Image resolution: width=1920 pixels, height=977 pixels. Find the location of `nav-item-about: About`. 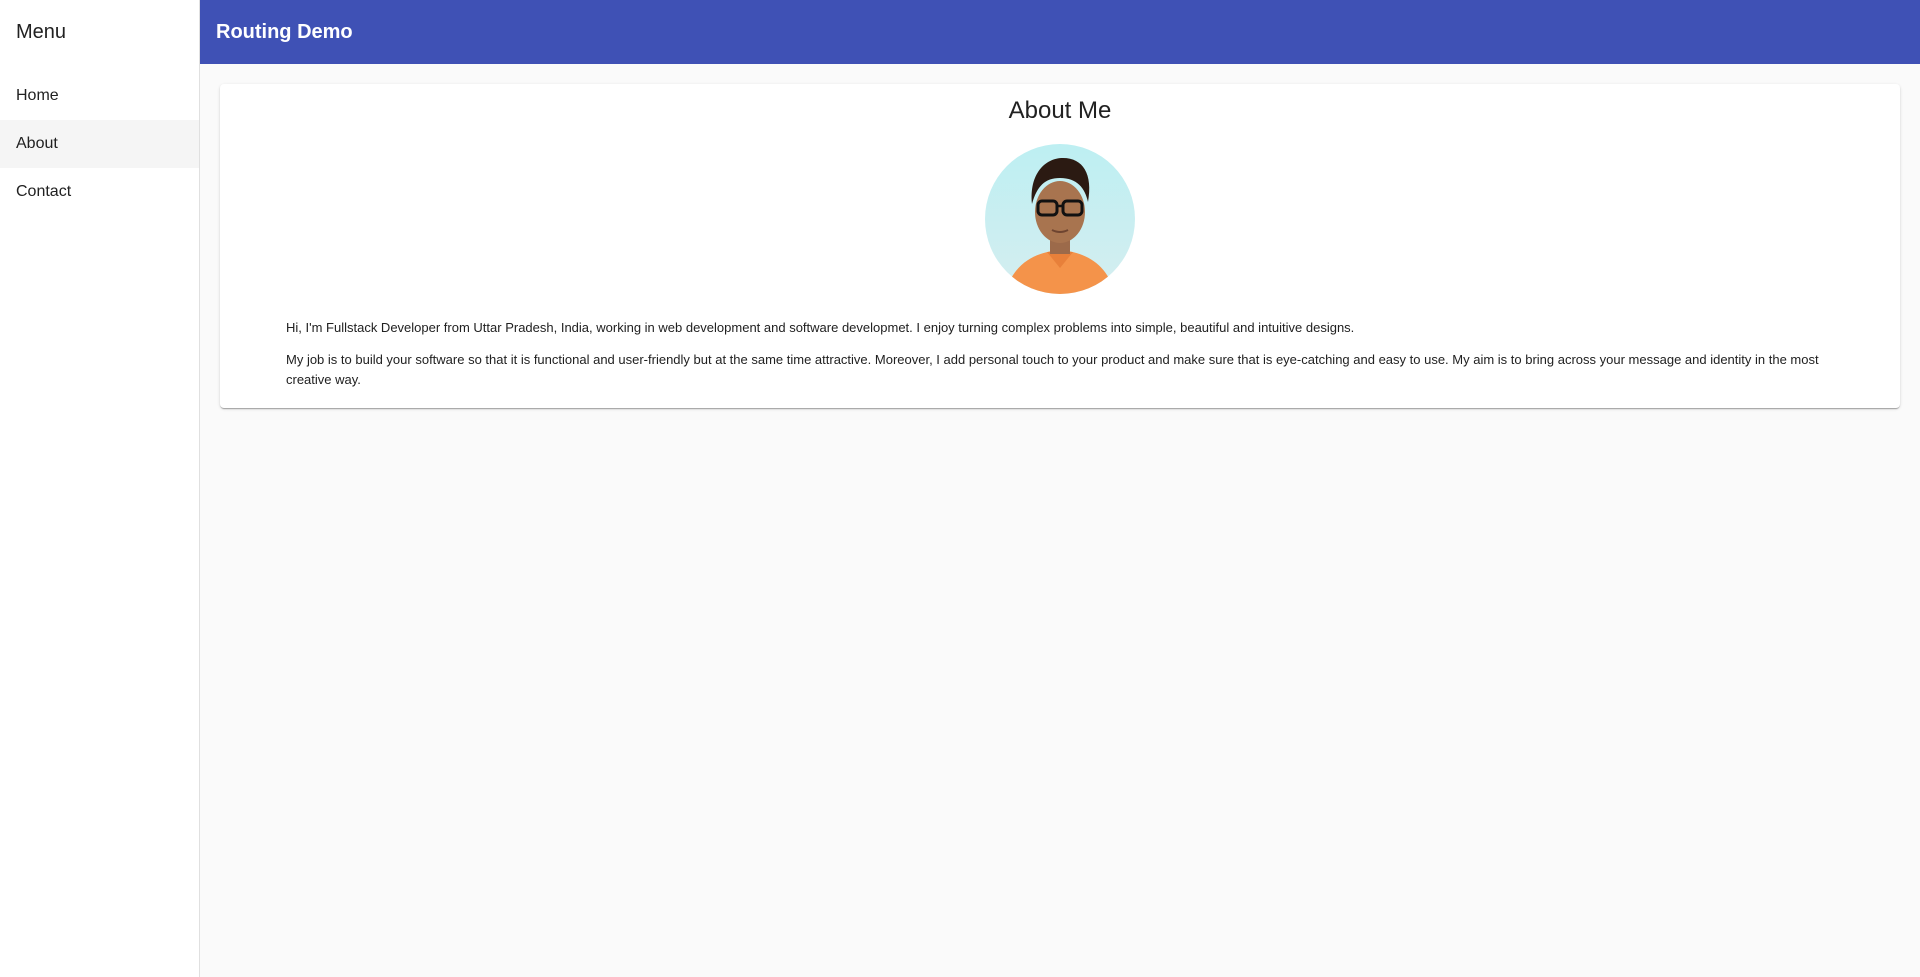

nav-item-about: About is located at coordinates (99, 144).